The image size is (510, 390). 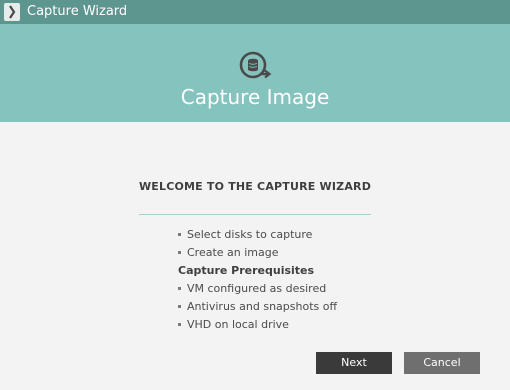 I want to click on window-title: Capture Wizard, so click(x=77, y=11).